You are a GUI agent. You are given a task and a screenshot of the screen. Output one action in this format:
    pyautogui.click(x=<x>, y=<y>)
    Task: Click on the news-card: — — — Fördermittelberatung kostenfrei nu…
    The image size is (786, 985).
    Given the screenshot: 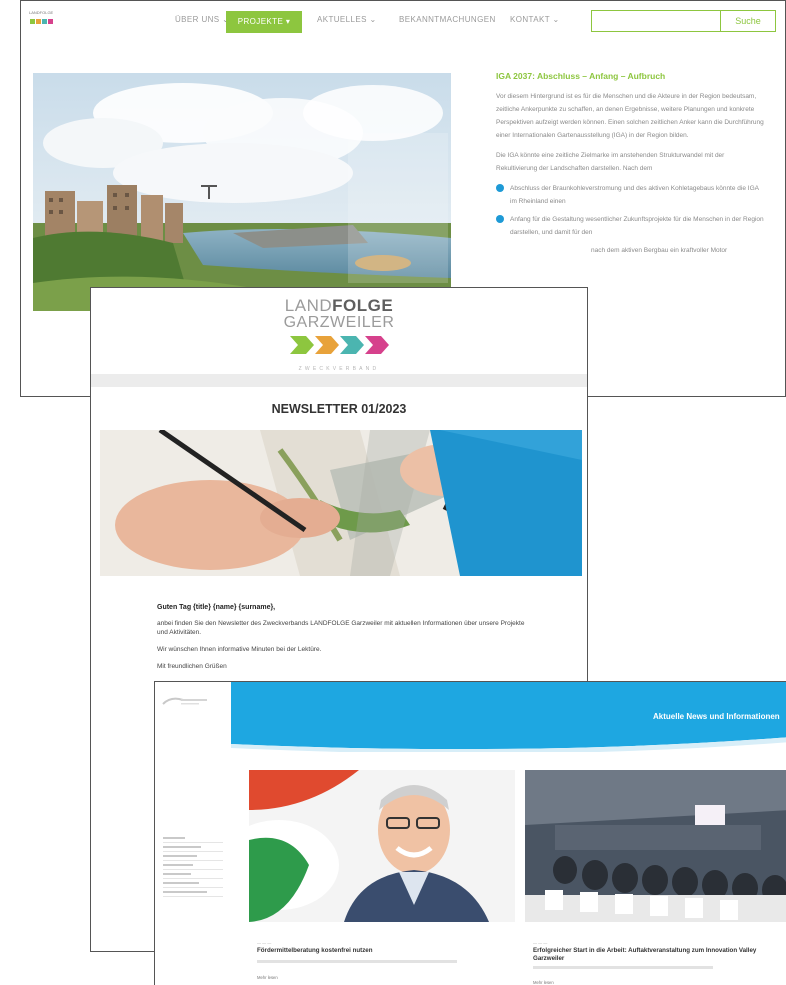 What is the action you would take?
    pyautogui.click(x=382, y=877)
    